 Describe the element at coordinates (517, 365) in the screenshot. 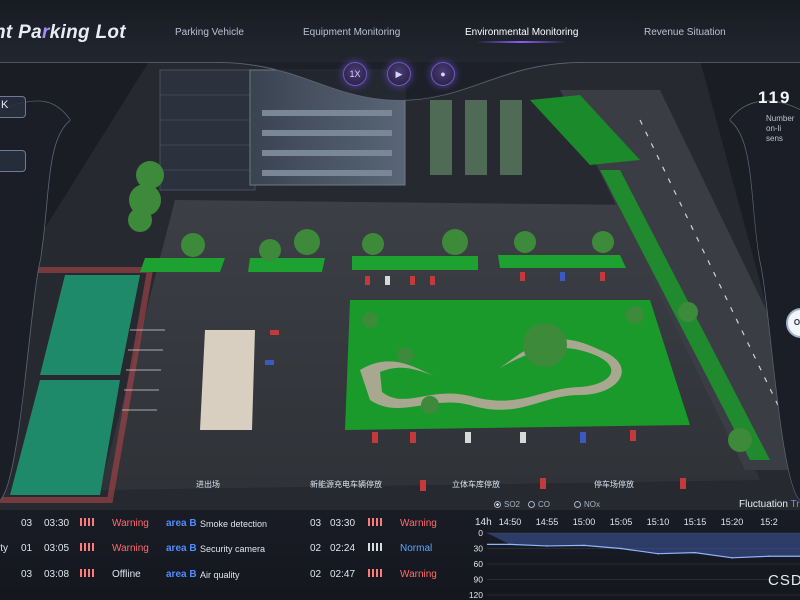

I see `central-garden` at that location.